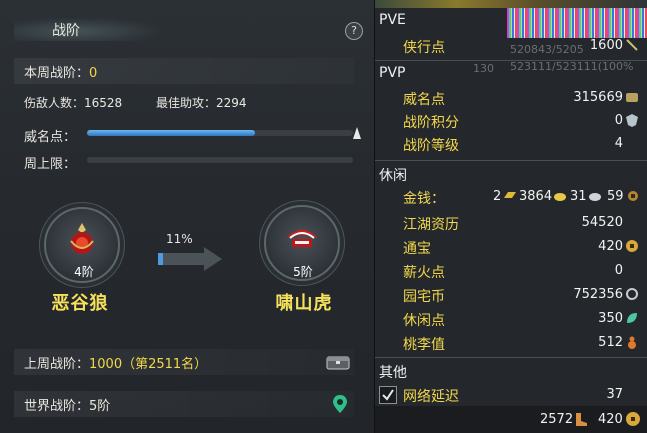 The height and width of the screenshot is (433, 647). Describe the element at coordinates (424, 48) in the screenshot. I see `xiaxing-label: 侠行点` at that location.